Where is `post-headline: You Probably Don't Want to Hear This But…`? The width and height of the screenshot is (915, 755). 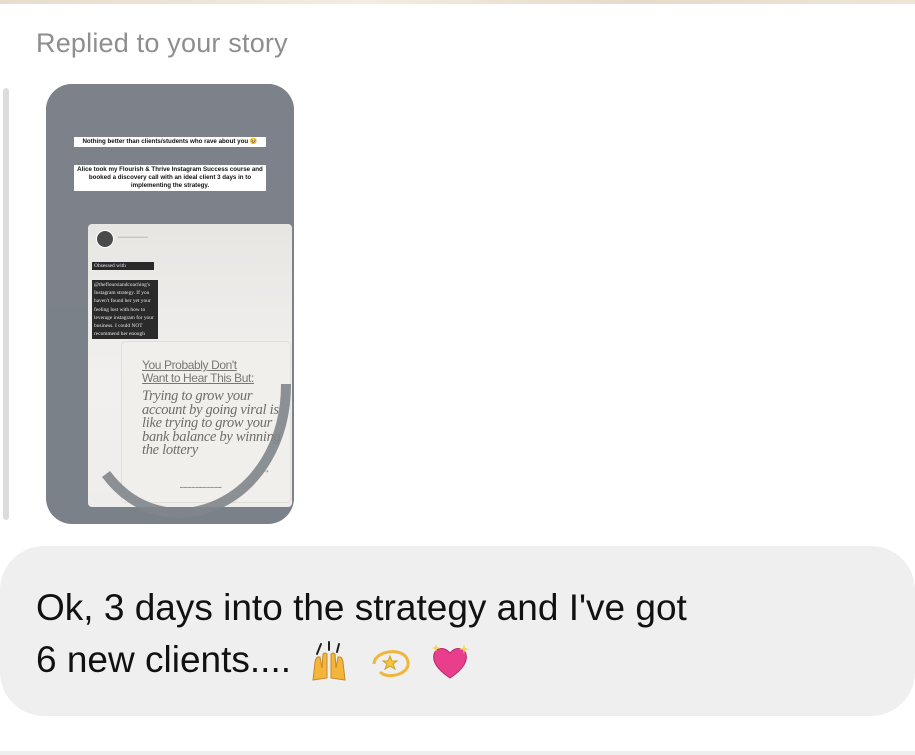
post-headline: You Probably Don't Want to Hear This But… is located at coordinates (198, 371).